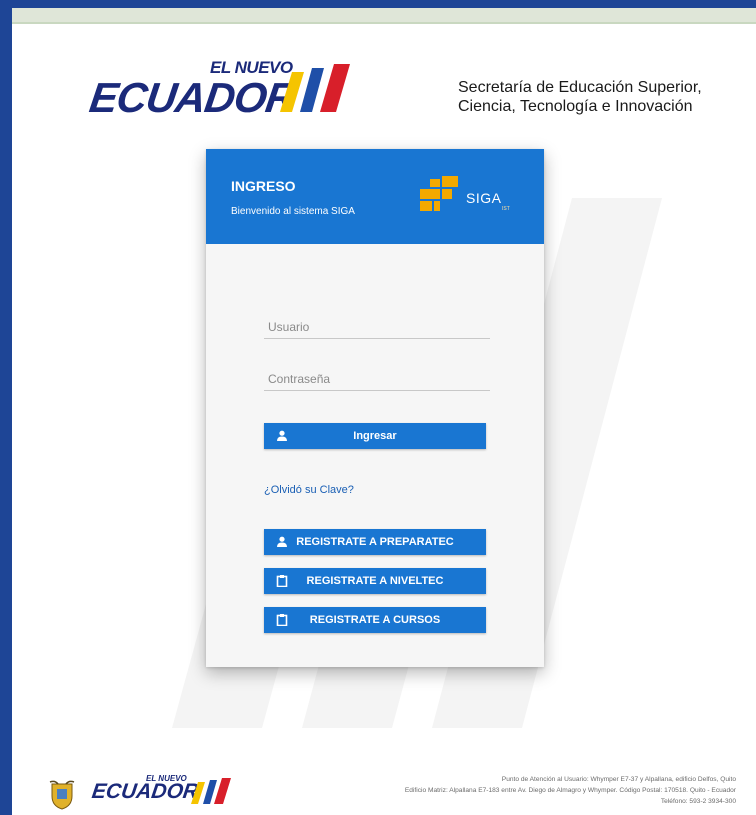 Image resolution: width=756 pixels, height=815 pixels. Describe the element at coordinates (506, 209) in the screenshot. I see `siga-logo-small: IST` at that location.